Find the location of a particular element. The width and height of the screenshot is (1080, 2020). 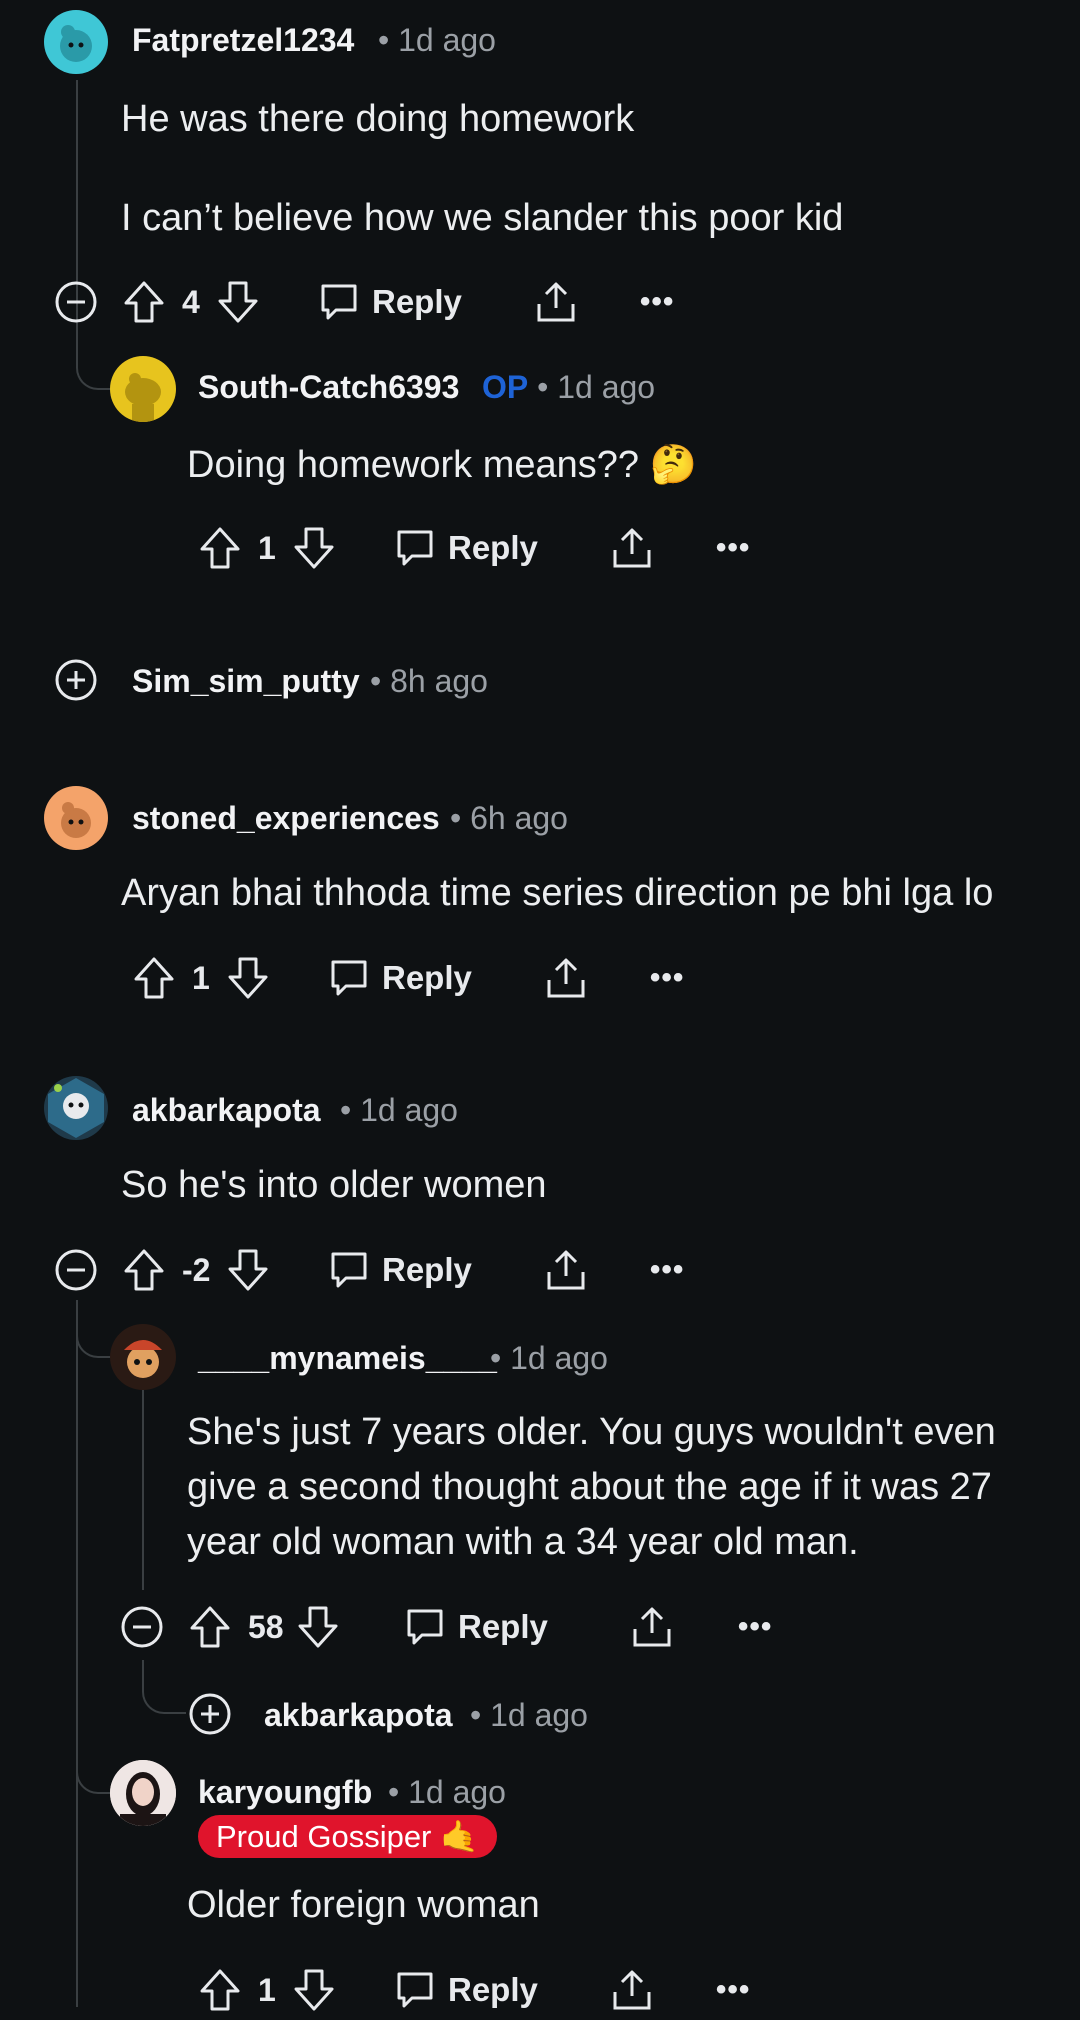

username: Fatpretzel1234 is located at coordinates (243, 40).